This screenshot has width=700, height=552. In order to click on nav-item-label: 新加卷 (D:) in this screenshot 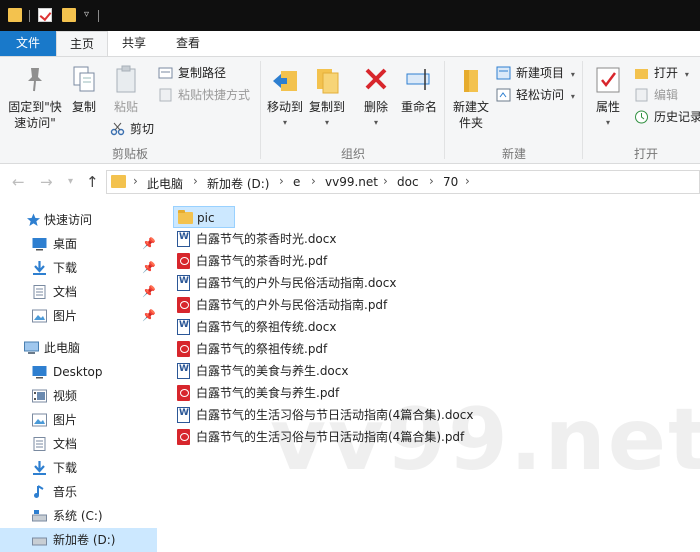, I will do `click(84, 540)`.